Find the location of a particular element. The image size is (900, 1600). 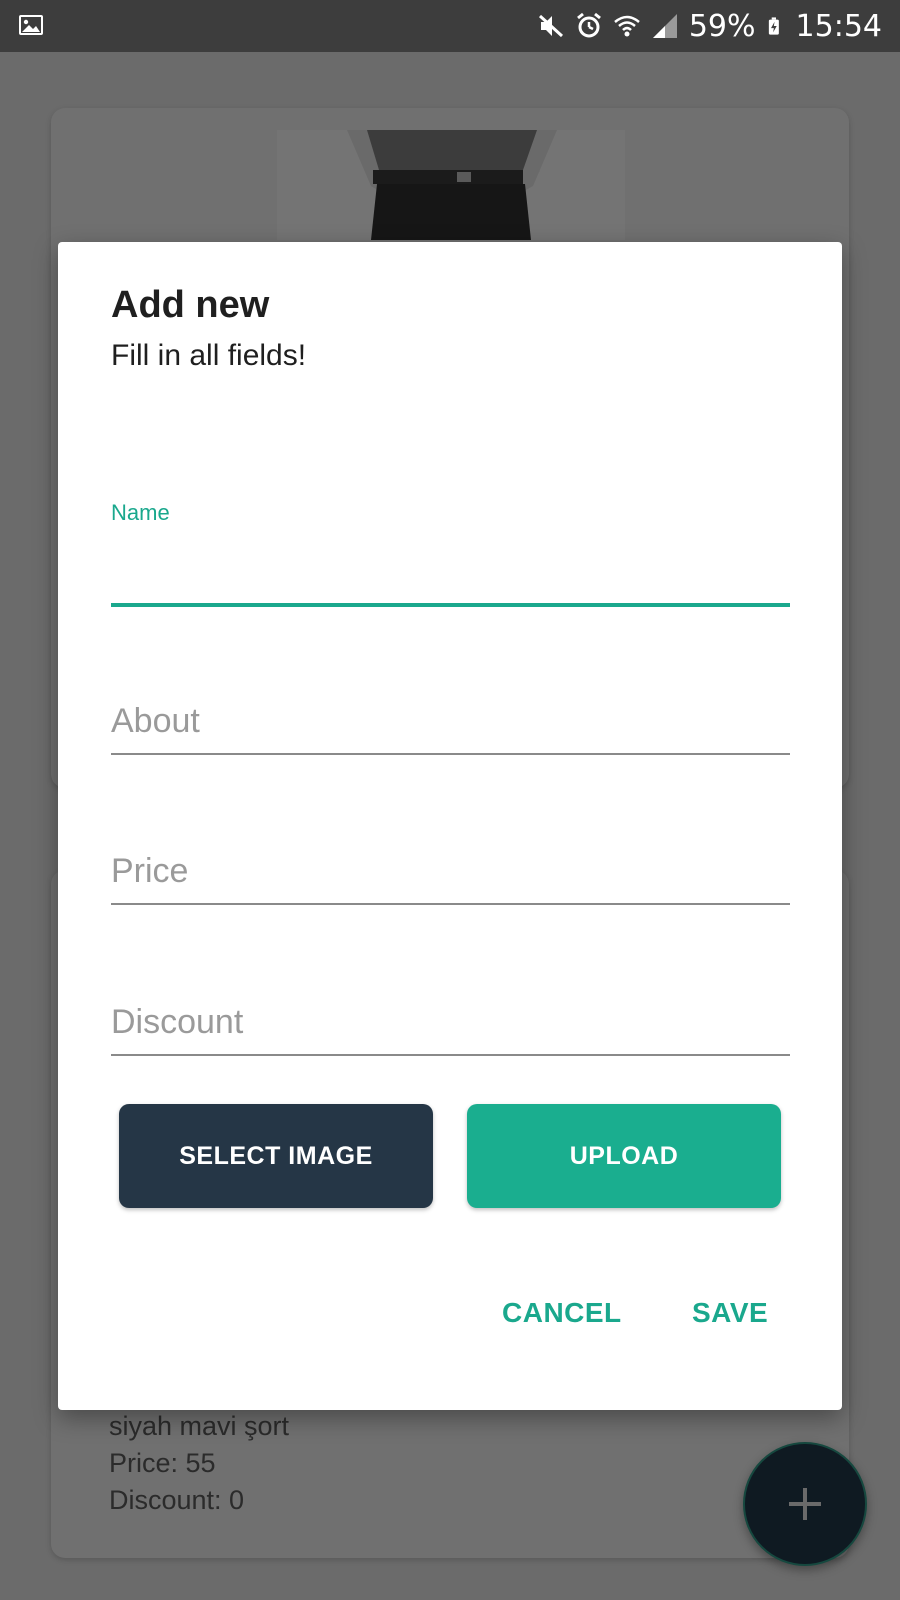

add-fab-button is located at coordinates (805, 1504).